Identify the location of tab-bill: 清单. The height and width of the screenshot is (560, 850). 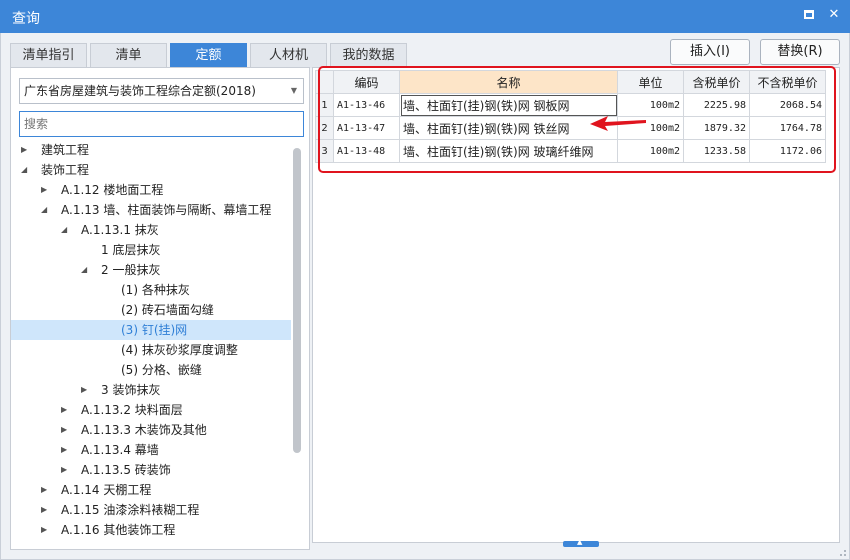
(128, 55).